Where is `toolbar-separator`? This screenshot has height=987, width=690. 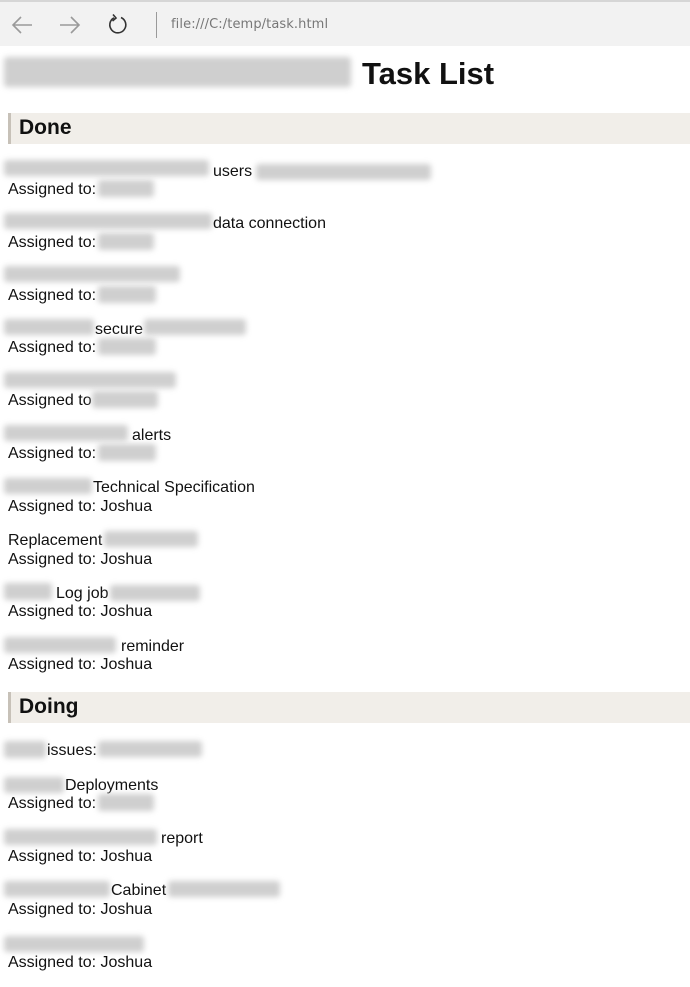
toolbar-separator is located at coordinates (156, 25).